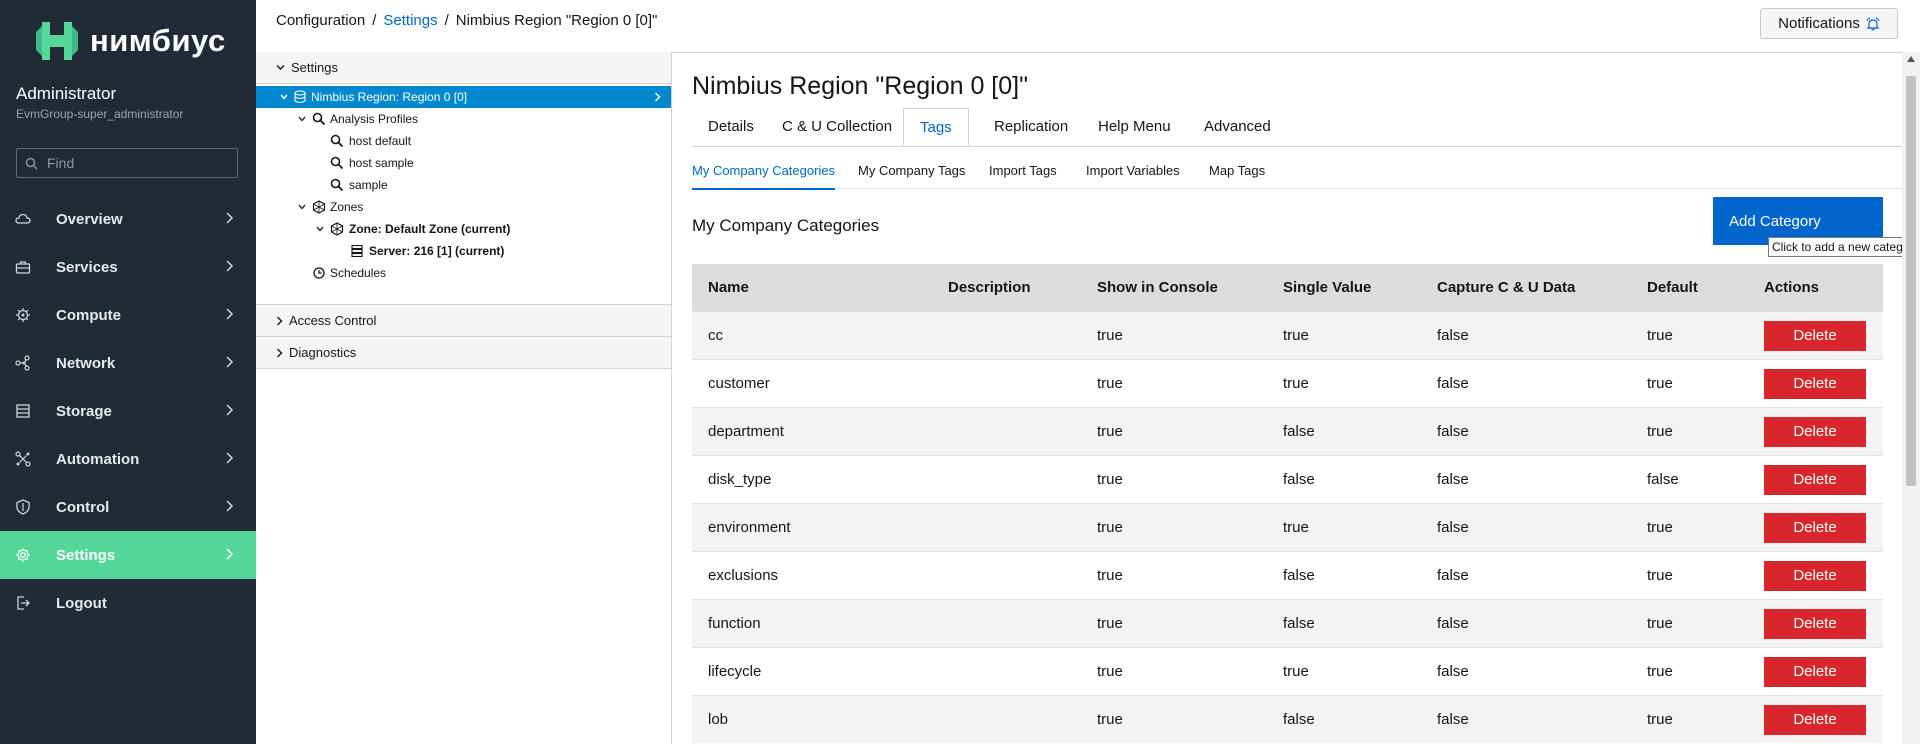  I want to click on accordion-settings: Settings, so click(463, 68).